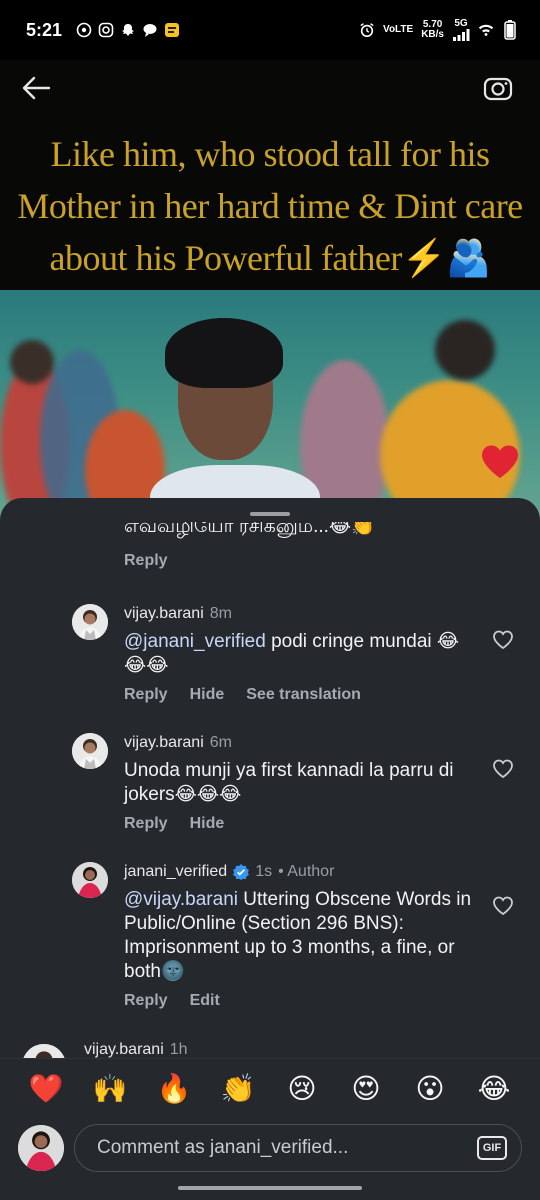  I want to click on network-speed: 5.70 KB/s, so click(432, 30).